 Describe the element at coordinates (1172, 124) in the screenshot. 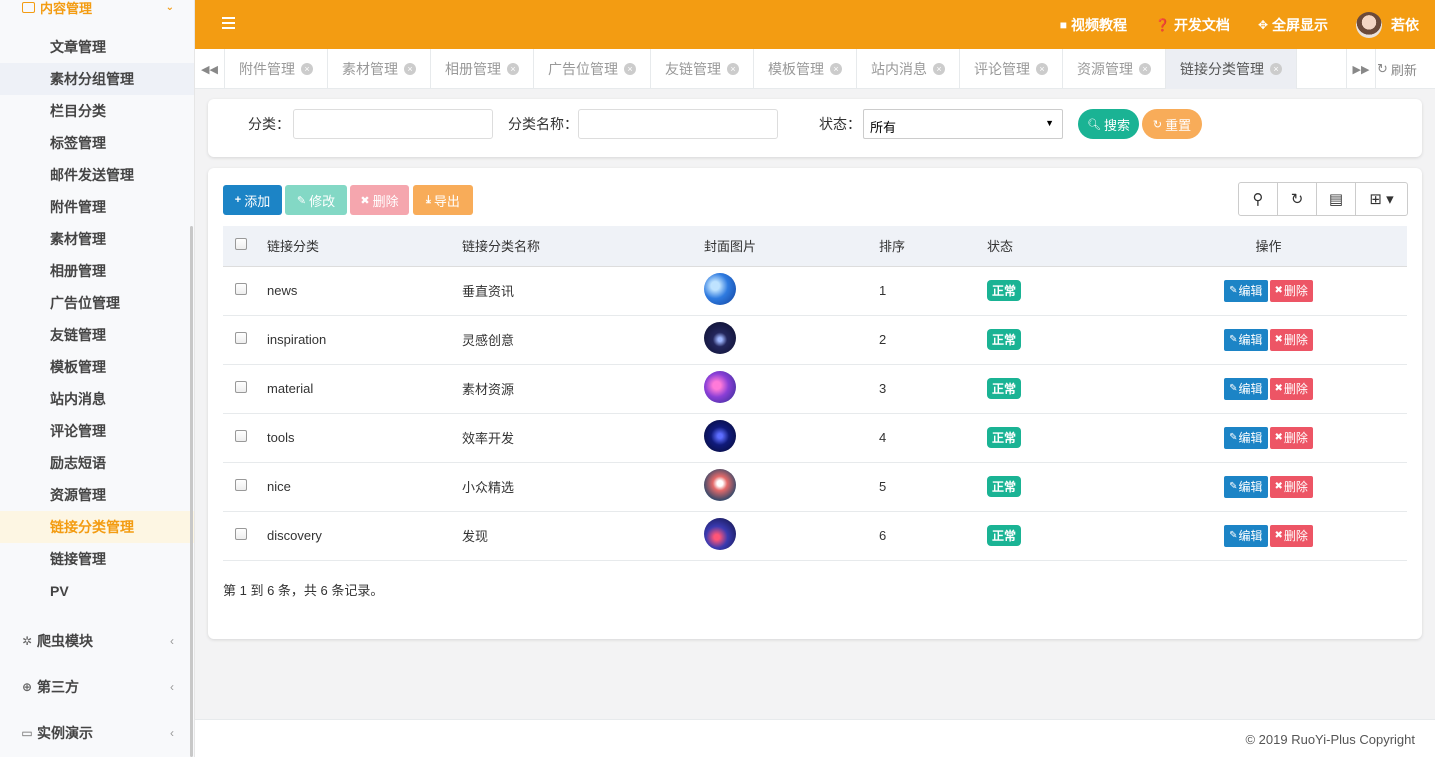

I see `reset-button: ↻ 重置` at that location.